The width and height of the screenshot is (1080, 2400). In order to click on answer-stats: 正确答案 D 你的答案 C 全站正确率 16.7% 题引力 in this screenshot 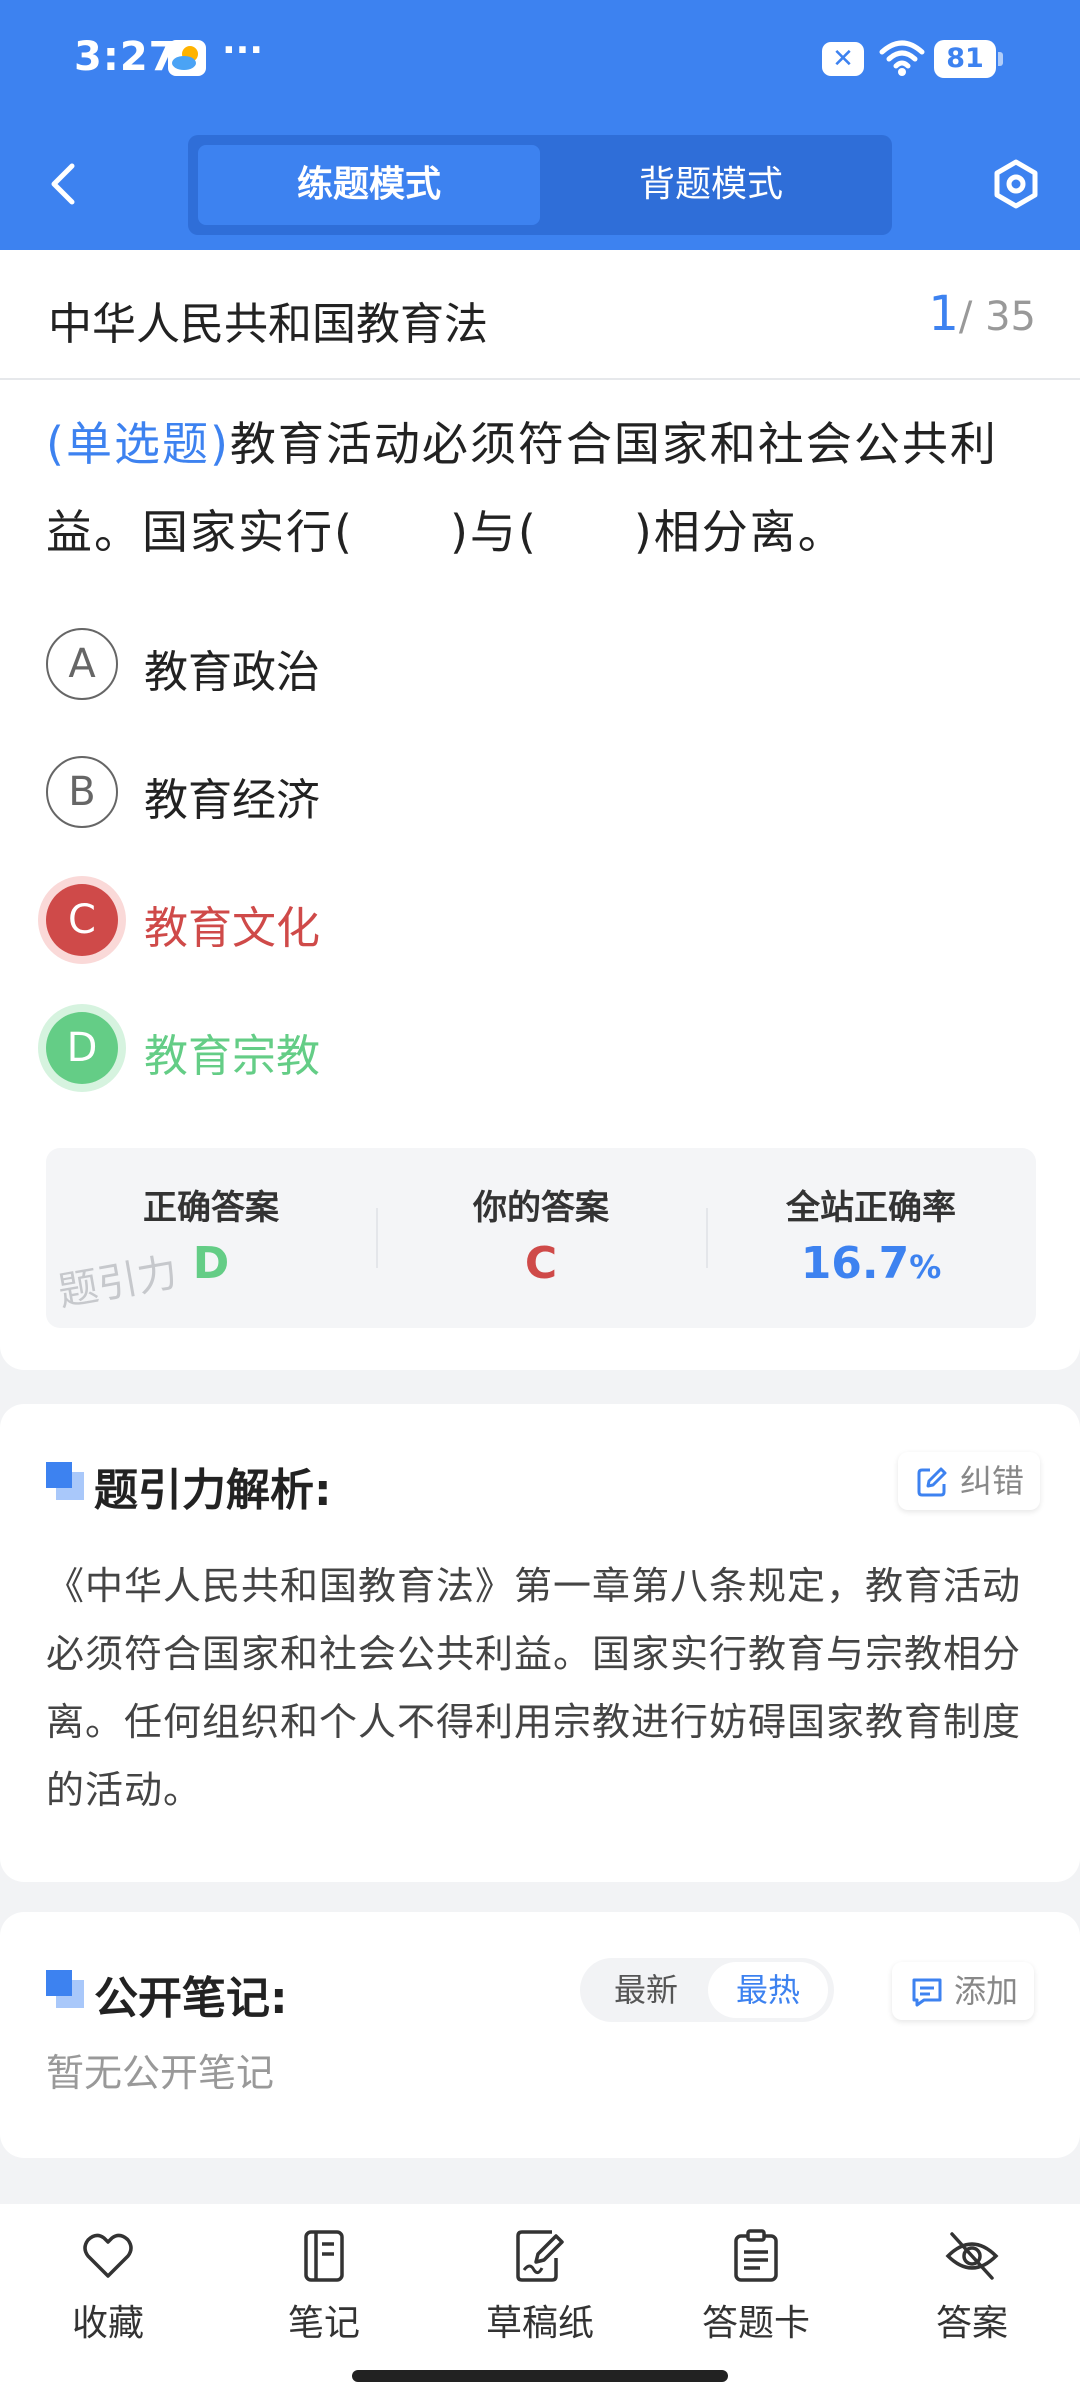, I will do `click(541, 1238)`.